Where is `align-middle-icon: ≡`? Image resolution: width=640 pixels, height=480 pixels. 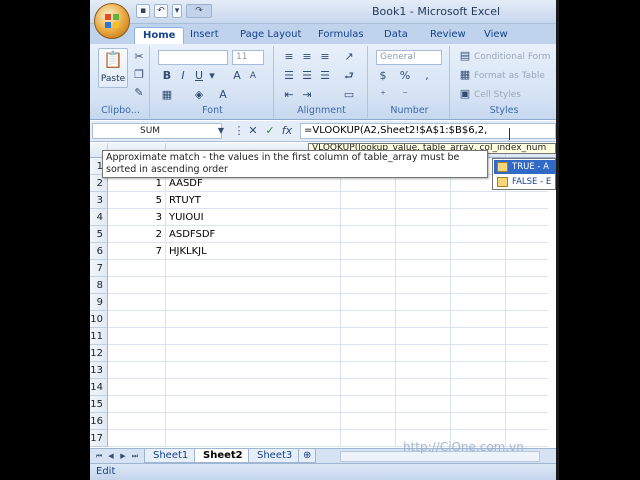 align-middle-icon: ≡ is located at coordinates (307, 57).